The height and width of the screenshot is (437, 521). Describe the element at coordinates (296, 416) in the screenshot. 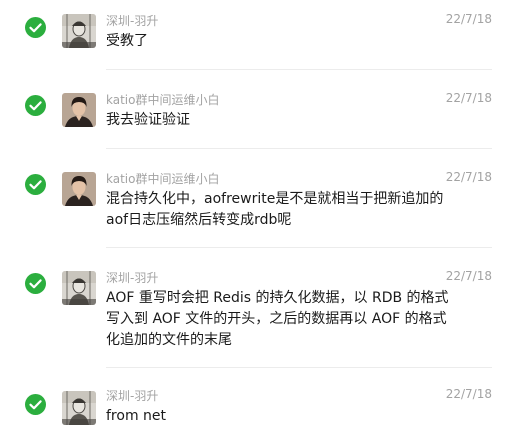

I see `message-text: from net` at that location.